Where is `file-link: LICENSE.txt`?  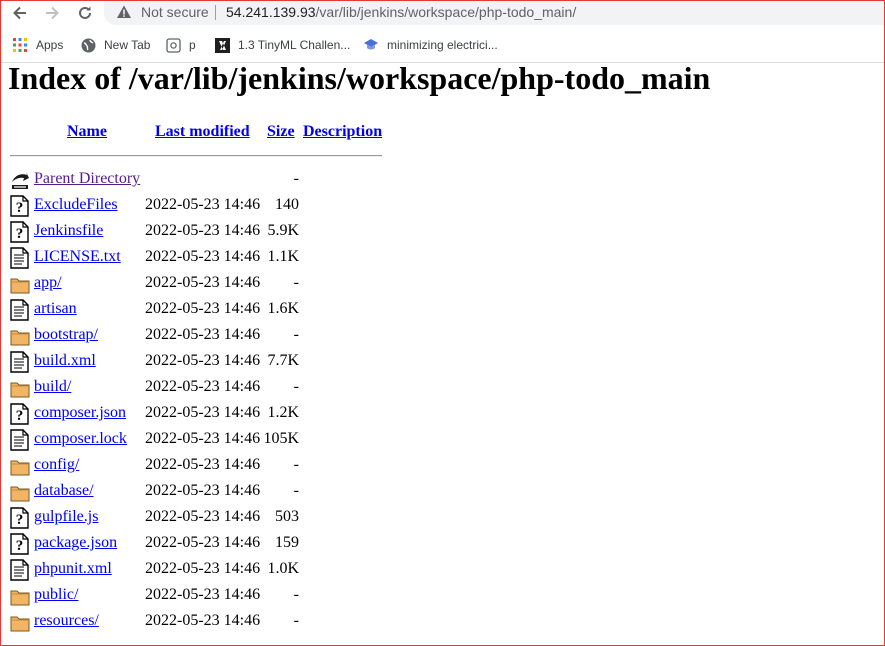 file-link: LICENSE.txt is located at coordinates (77, 257).